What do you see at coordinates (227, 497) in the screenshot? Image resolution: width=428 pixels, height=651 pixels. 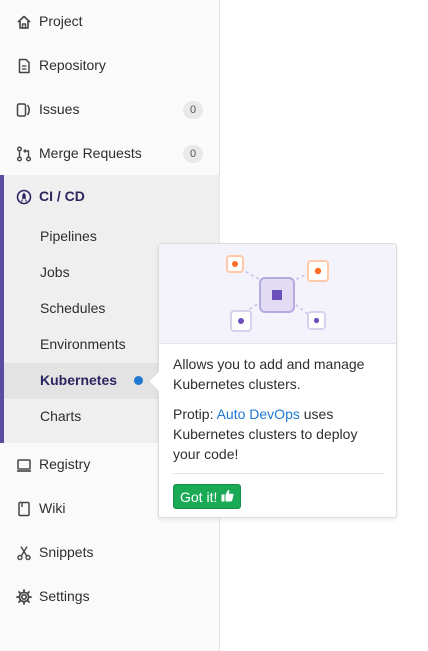 I see `thumbs-up-icon` at bounding box center [227, 497].